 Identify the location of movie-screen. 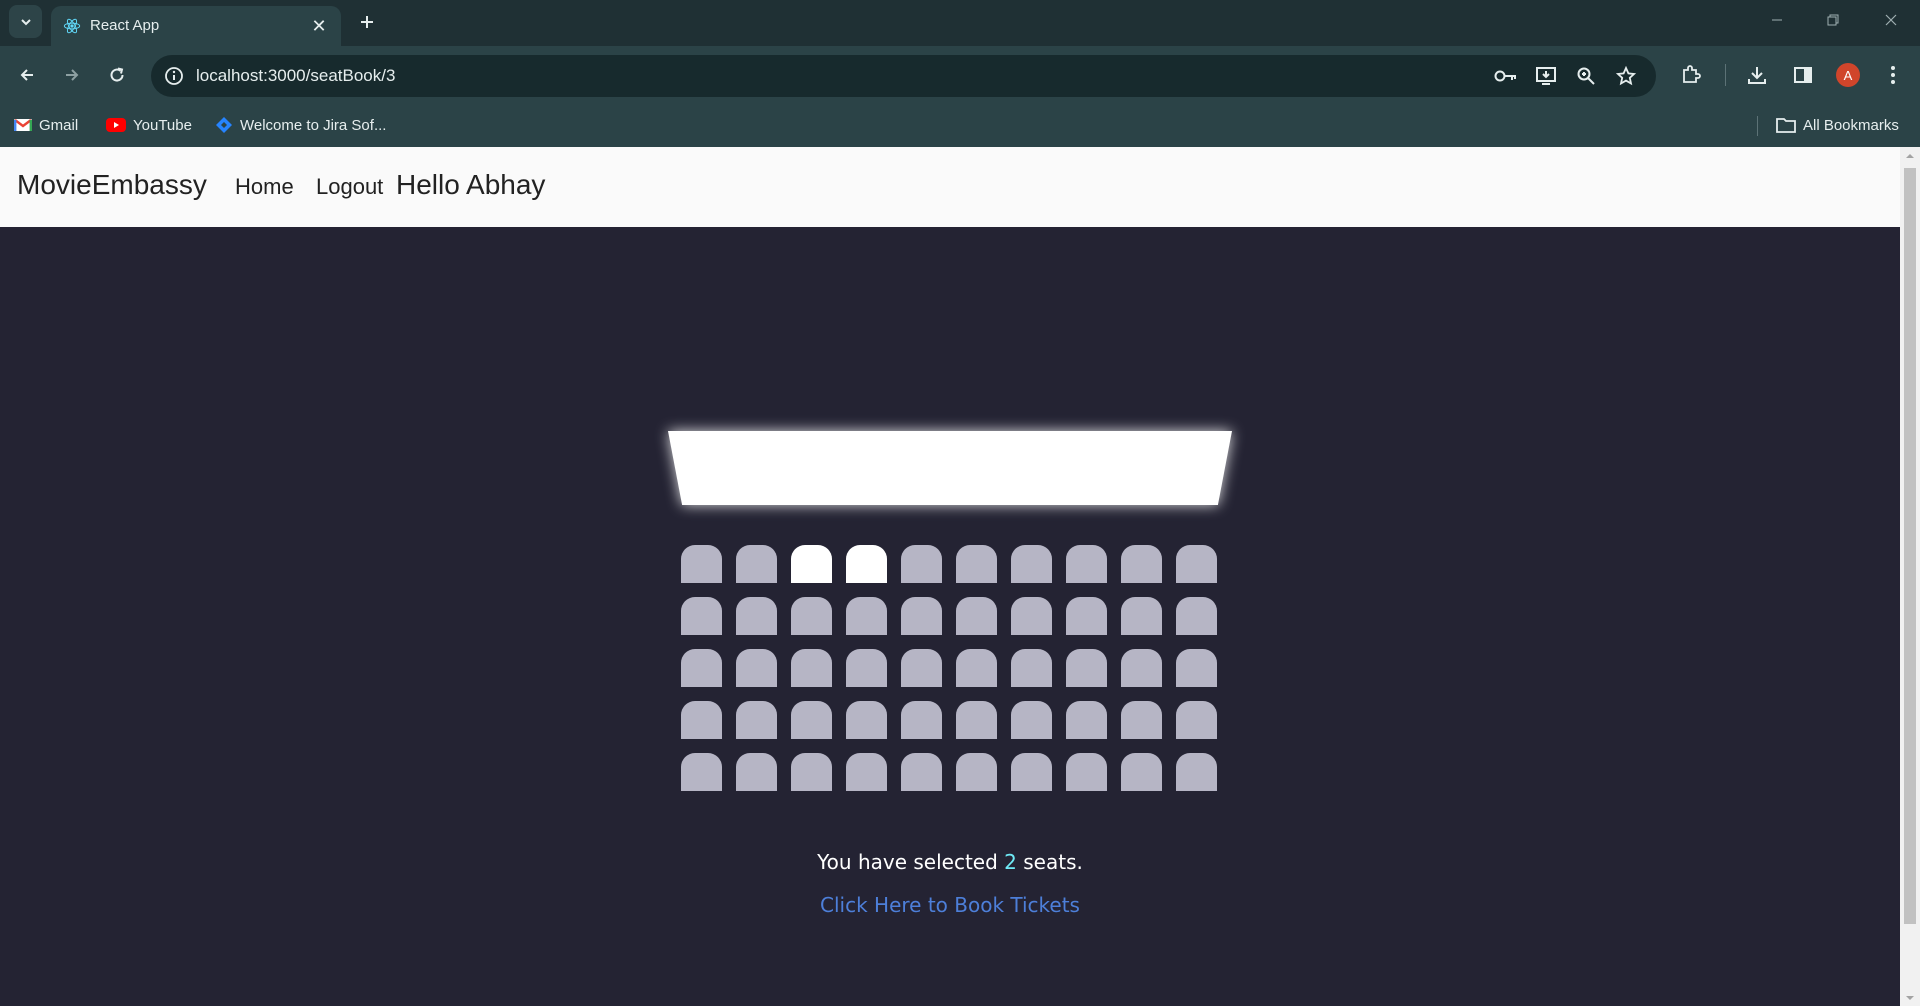
(950, 468).